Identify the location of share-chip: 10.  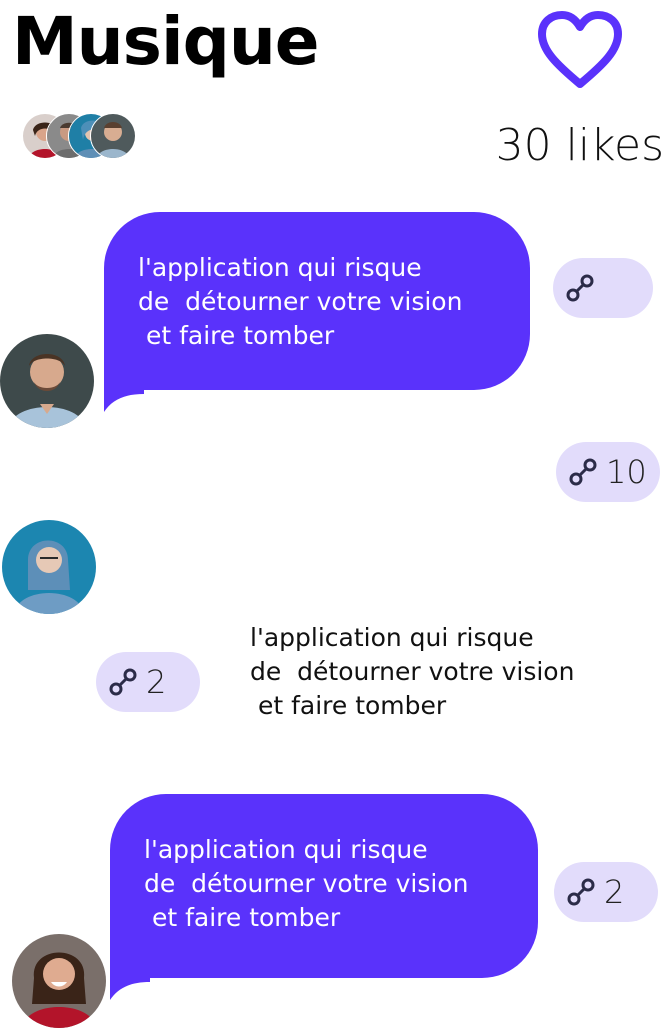
(608, 472).